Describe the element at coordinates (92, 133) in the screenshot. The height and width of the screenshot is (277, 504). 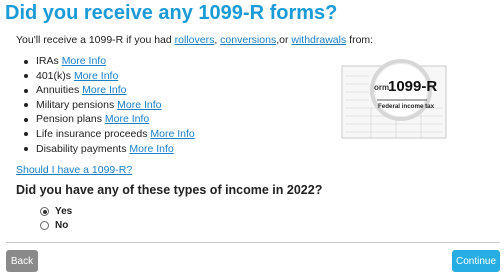
I see `list-item-label: Life insurance proceeds` at that location.